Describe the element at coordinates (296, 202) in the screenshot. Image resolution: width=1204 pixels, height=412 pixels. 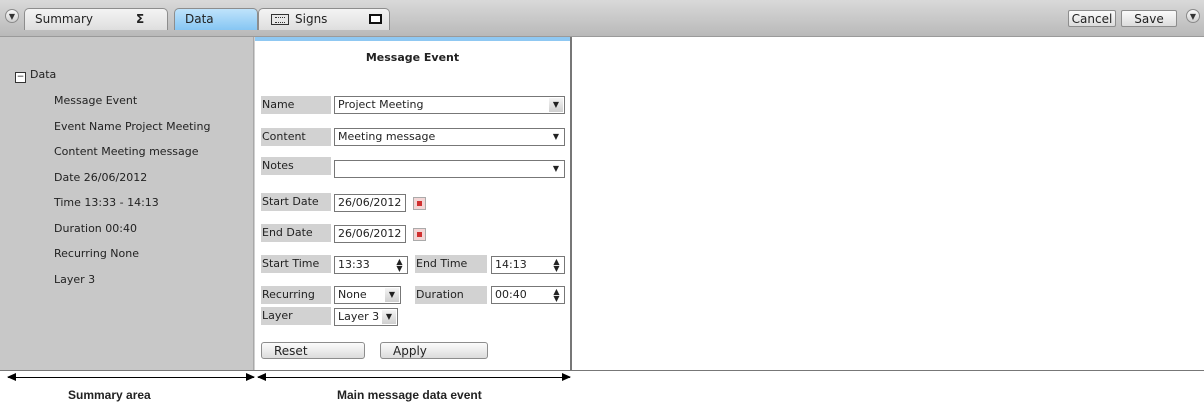
I see `start-date-label: Start Date` at that location.